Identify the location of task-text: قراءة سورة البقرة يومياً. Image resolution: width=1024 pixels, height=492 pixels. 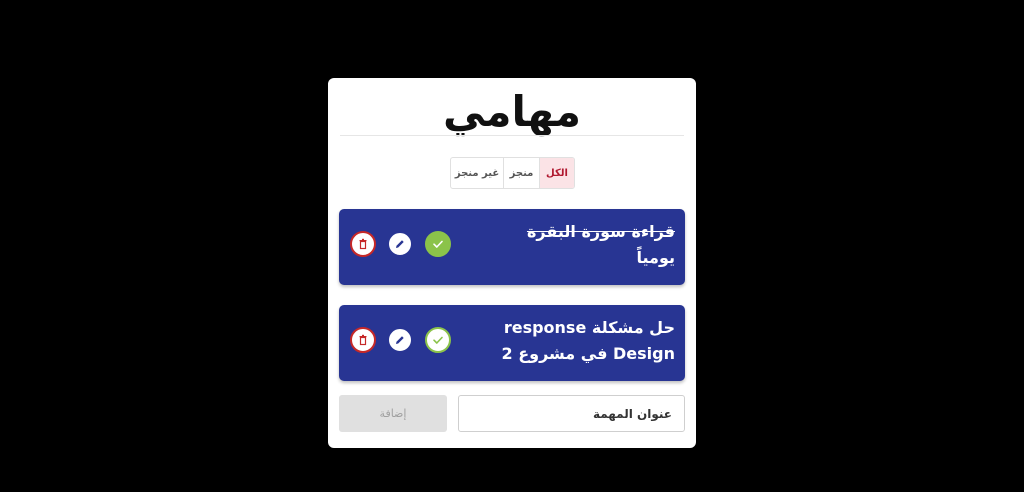
(575, 245).